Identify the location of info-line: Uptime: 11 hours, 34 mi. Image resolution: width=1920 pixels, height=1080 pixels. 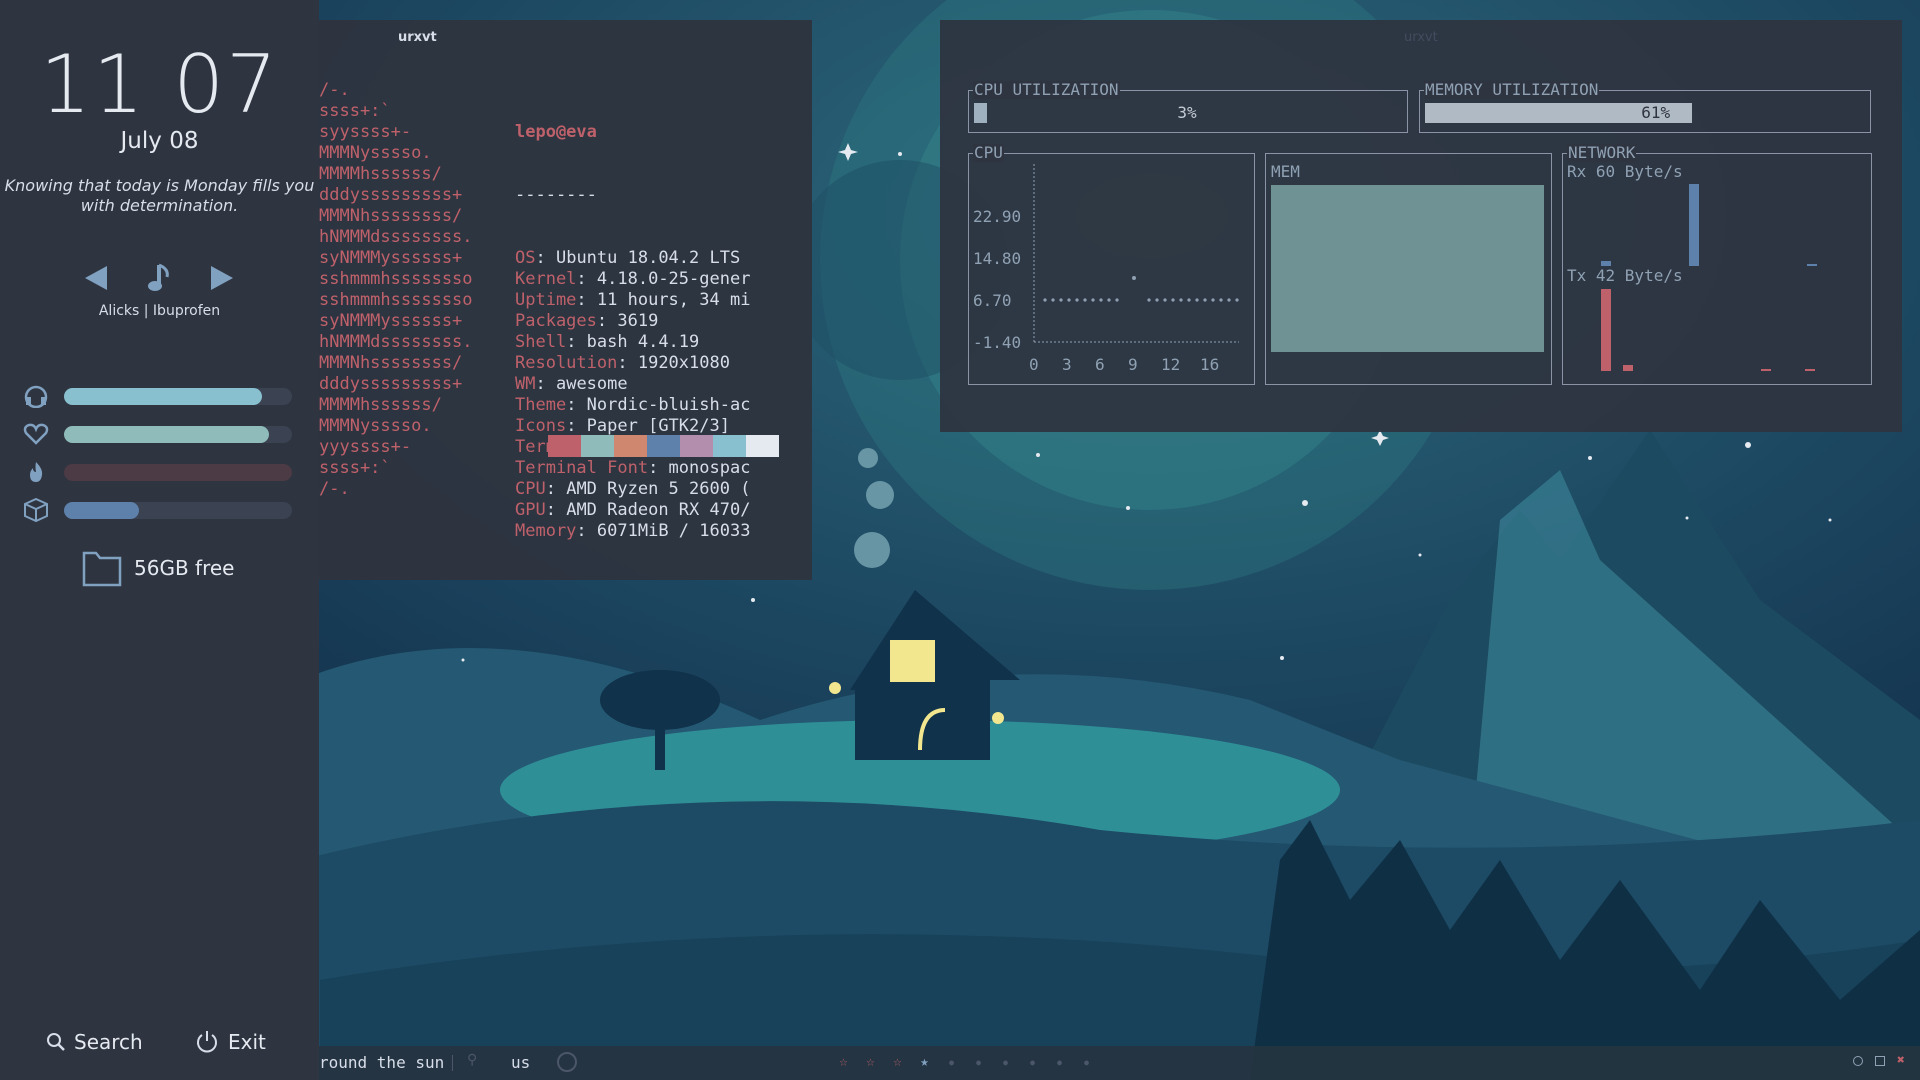
(633, 300).